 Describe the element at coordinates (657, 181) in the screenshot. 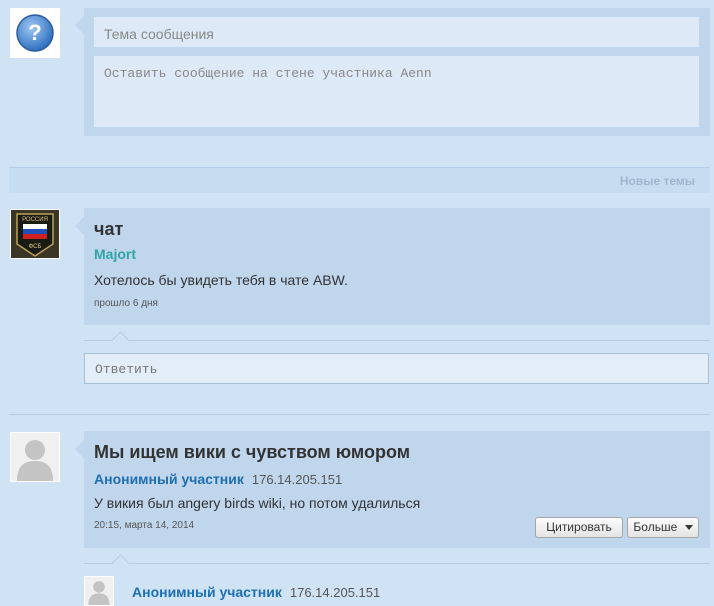

I see `new-topics-link: Новые темы` at that location.